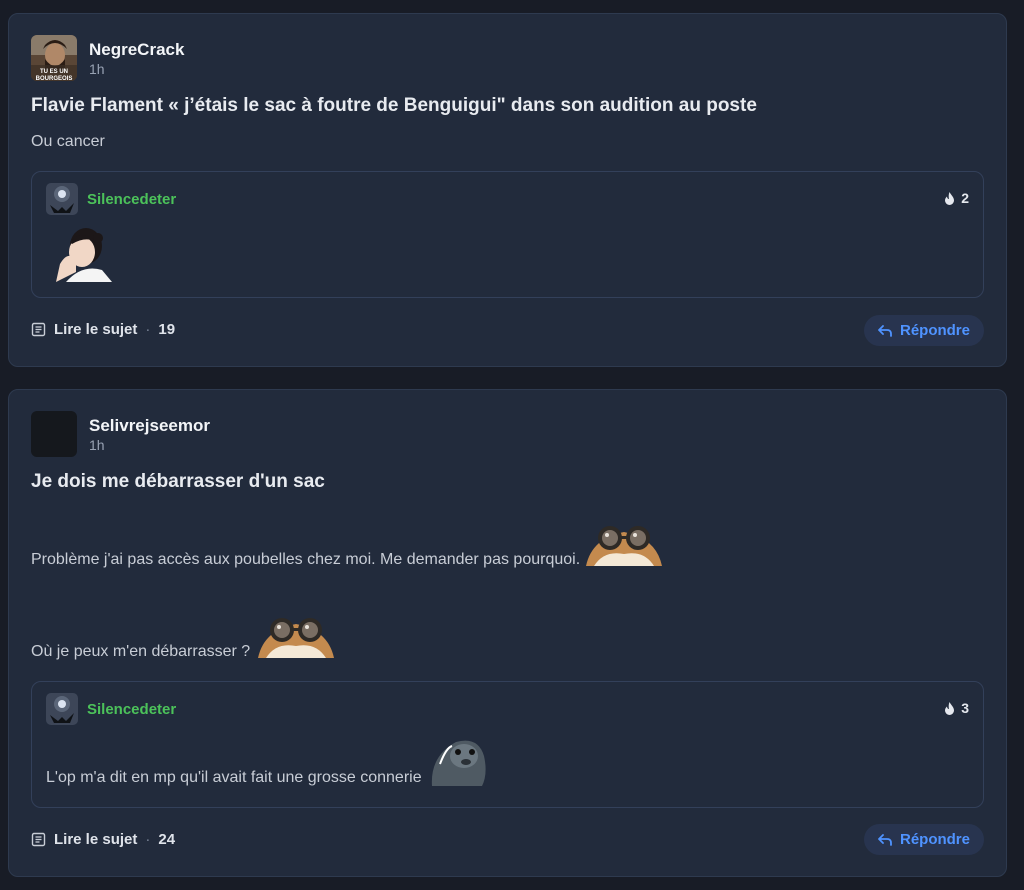  Describe the element at coordinates (149, 426) in the screenshot. I see `author-name: Selivrejseemor` at that location.